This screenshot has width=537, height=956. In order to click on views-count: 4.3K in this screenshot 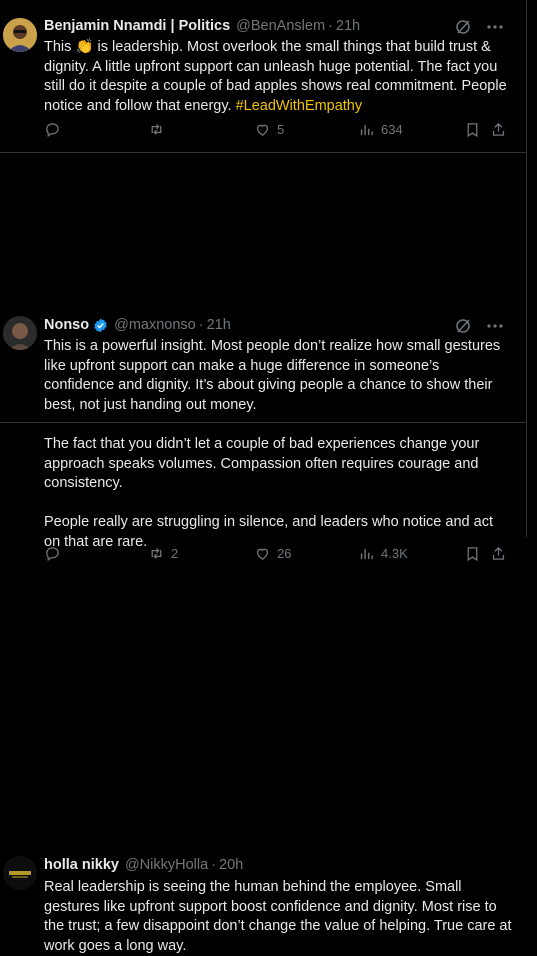, I will do `click(394, 553)`.